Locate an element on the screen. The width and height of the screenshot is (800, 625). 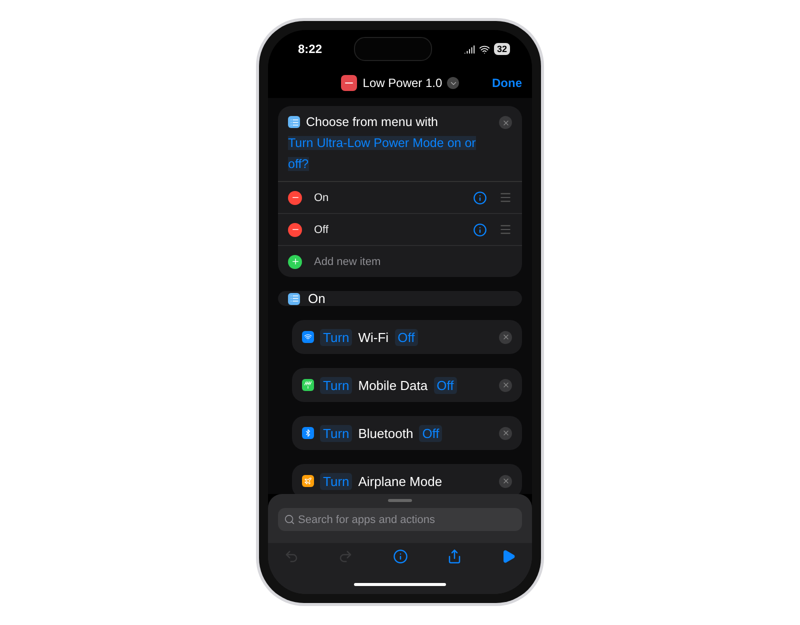
info-button is located at coordinates (400, 557).